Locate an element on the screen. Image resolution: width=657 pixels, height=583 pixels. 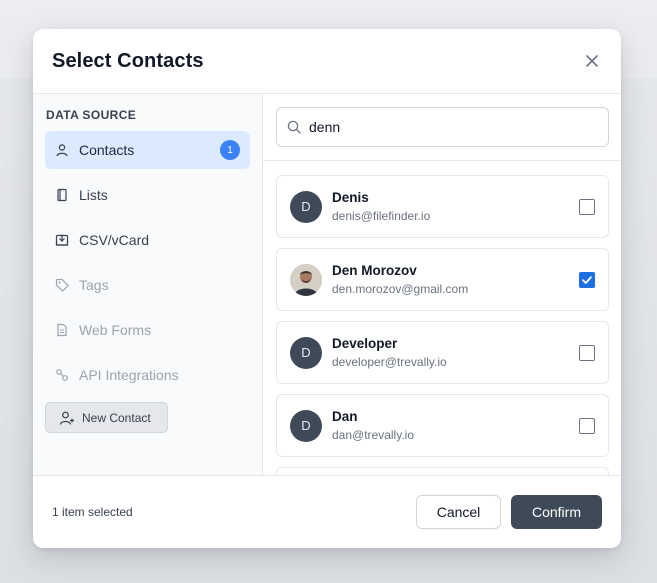
link-icon is located at coordinates (62, 375).